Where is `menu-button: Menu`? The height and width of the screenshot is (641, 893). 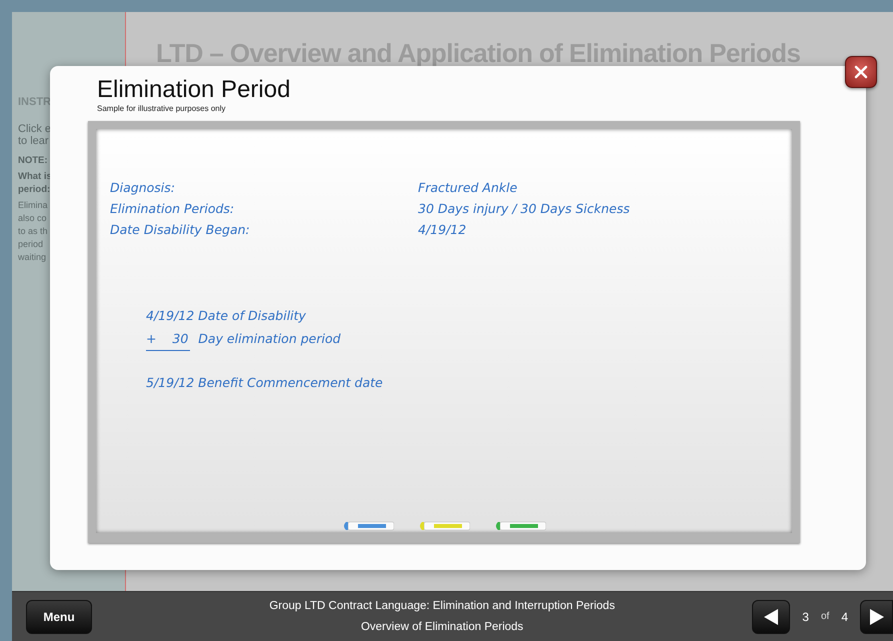
menu-button: Menu is located at coordinates (59, 617).